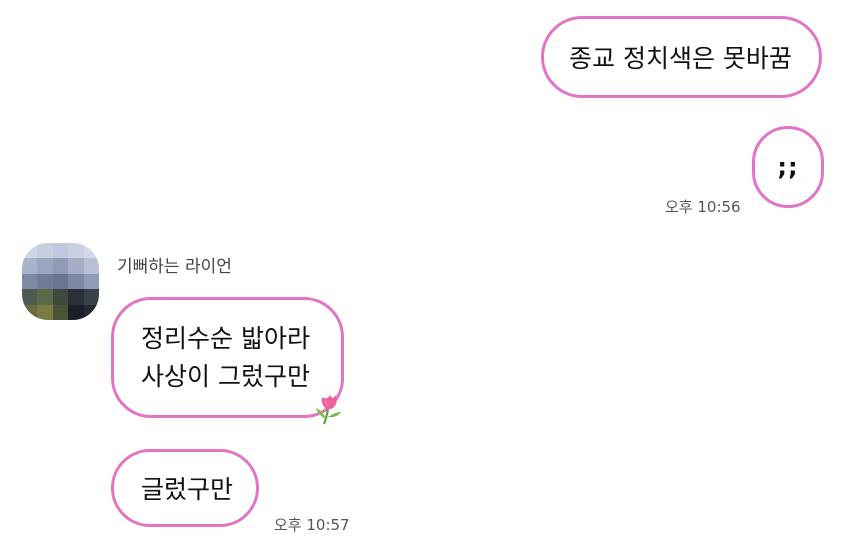 This screenshot has width=859, height=555. I want to click on outgoing-message-text: 종교 정치색은 못바꿈, so click(680, 58).